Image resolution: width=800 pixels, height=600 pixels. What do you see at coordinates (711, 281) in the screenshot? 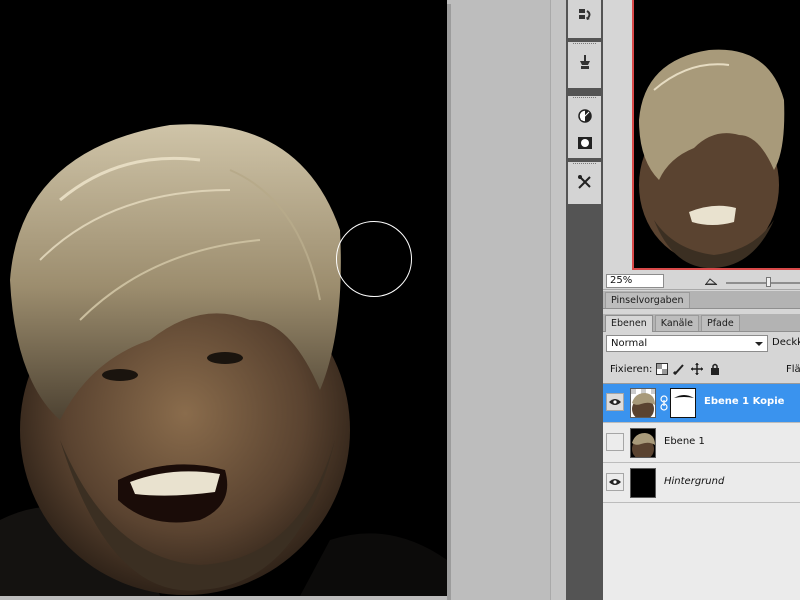
I see `zoom-out-icon` at bounding box center [711, 281].